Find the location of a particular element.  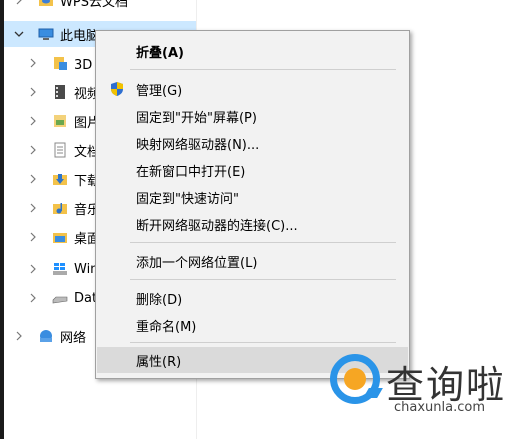

menu-item-label: 固定到"快速访问" is located at coordinates (187, 199).